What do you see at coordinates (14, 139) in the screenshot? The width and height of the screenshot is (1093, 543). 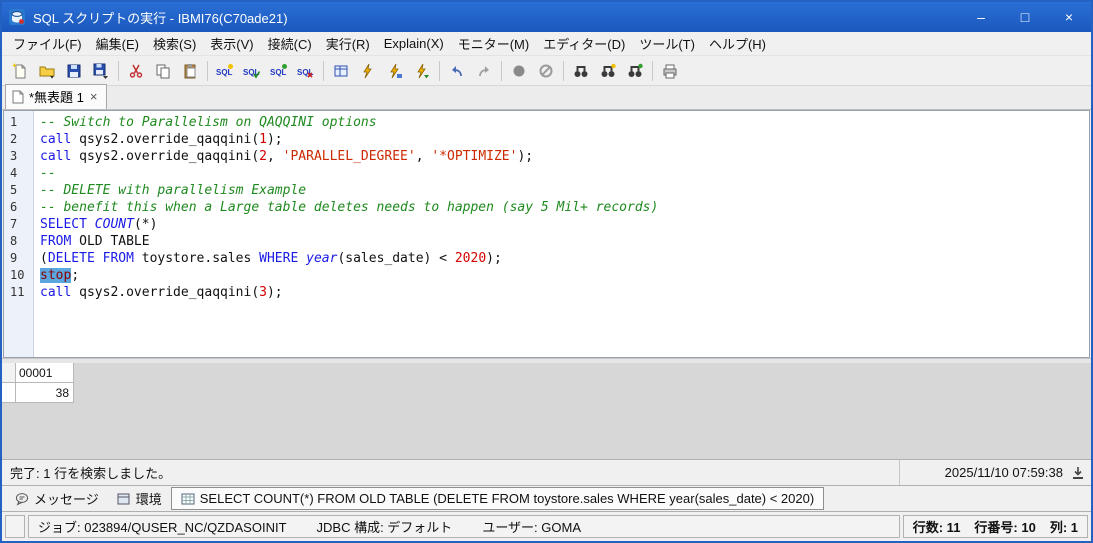 I see `line-number: 2` at bounding box center [14, 139].